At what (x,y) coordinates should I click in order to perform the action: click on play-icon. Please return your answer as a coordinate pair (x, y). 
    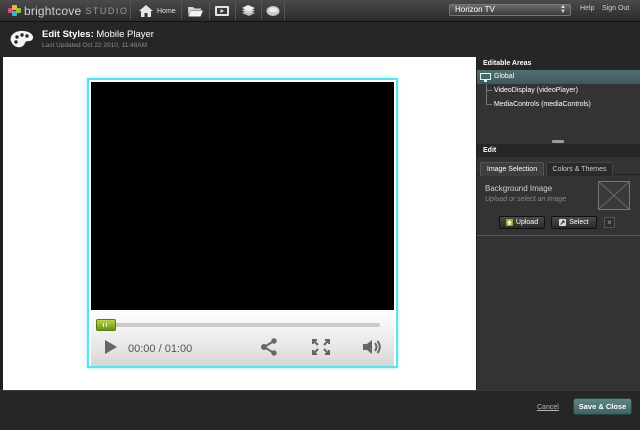
    Looking at the image, I should click on (111, 347).